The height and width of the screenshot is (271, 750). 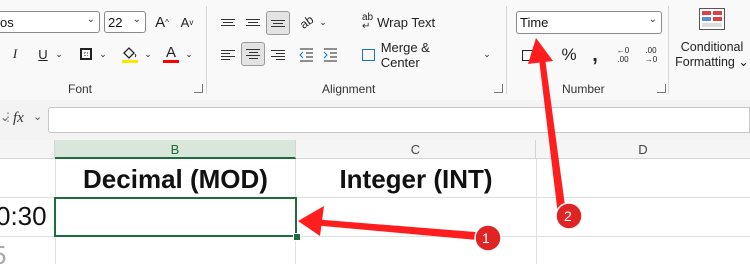 I want to click on arrow-2-shaft, so click(x=552, y=136).